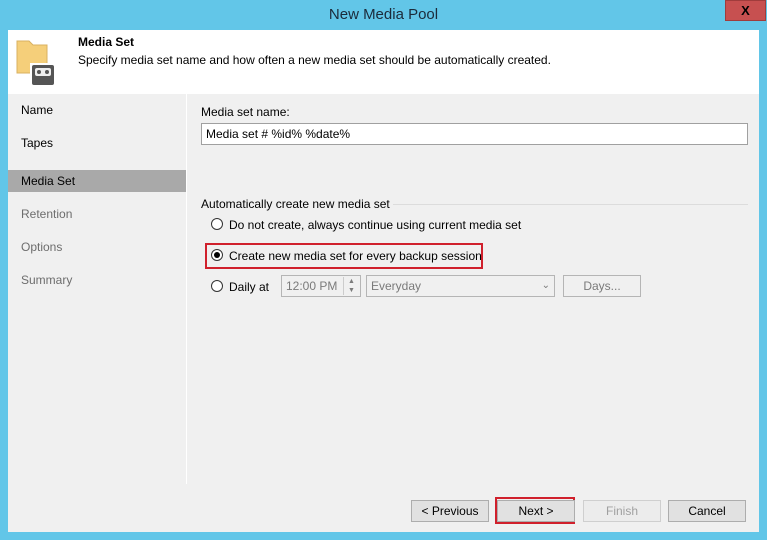 This screenshot has height=540, width=767. What do you see at coordinates (707, 511) in the screenshot?
I see `cancel-button: Cancel` at bounding box center [707, 511].